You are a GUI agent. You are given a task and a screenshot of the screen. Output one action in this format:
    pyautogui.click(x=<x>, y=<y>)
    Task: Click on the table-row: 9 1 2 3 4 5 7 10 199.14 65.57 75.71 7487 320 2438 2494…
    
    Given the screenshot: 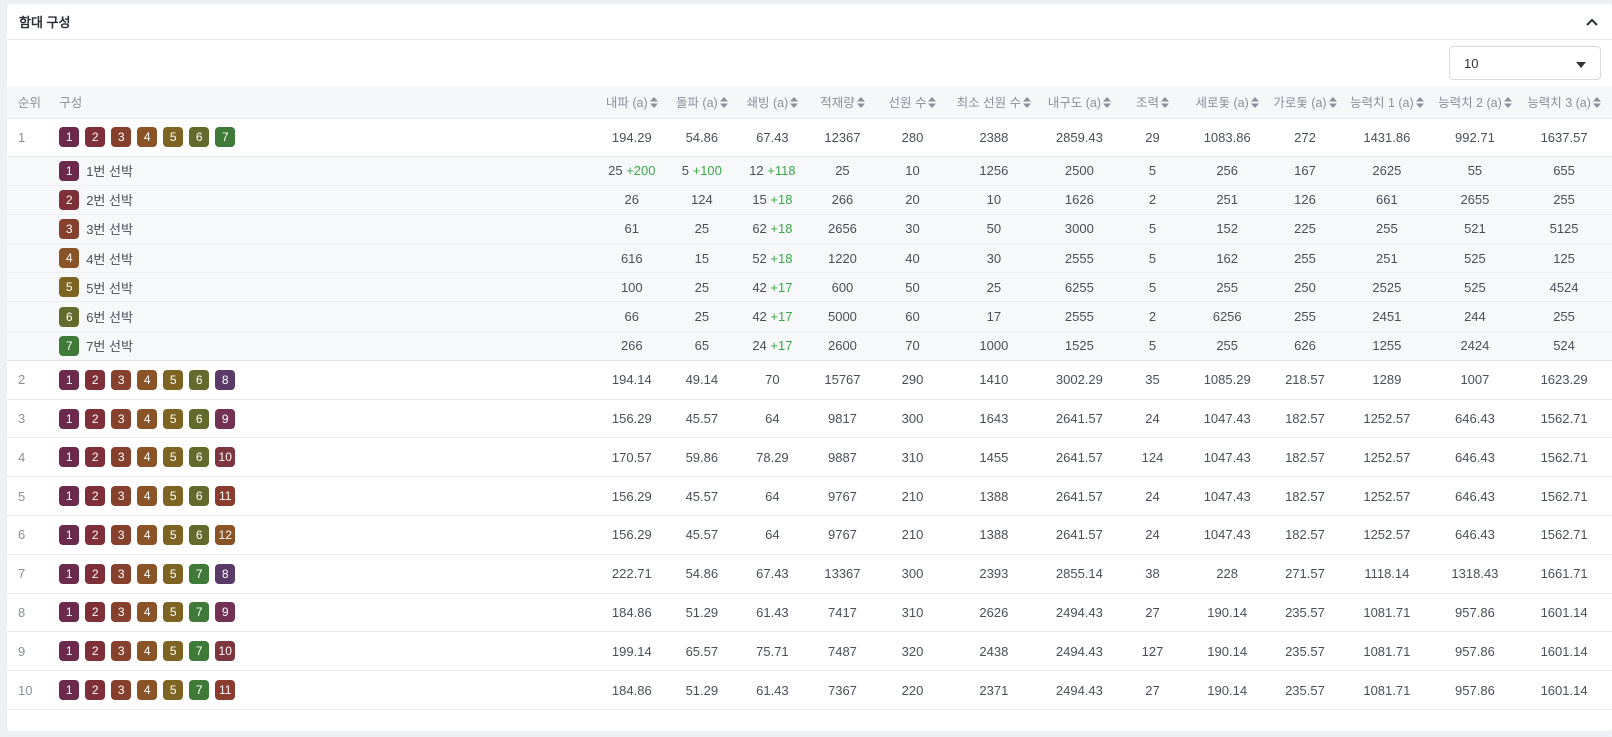 What is the action you would take?
    pyautogui.click(x=809, y=651)
    